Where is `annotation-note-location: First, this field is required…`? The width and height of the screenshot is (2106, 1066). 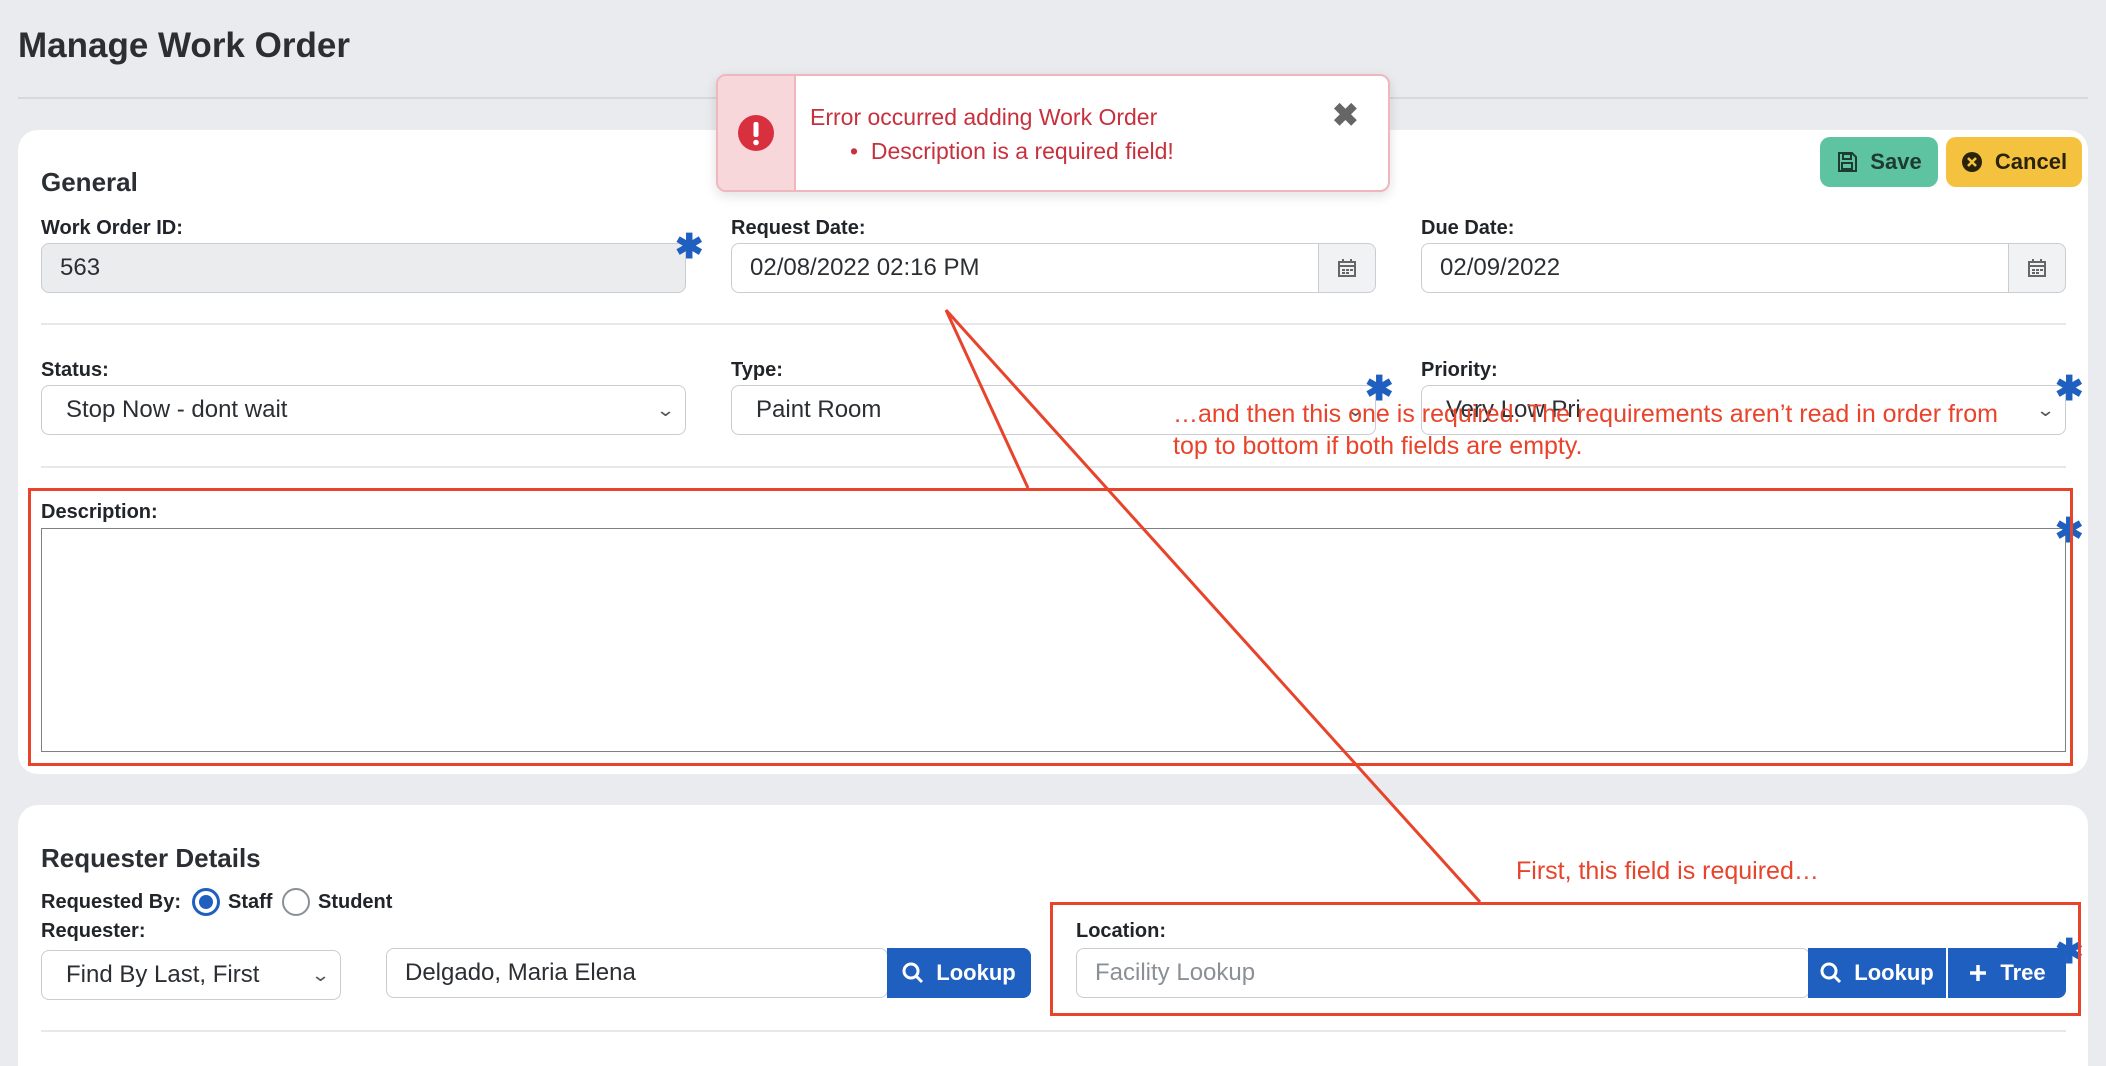 annotation-note-location: First, this field is required… is located at coordinates (1667, 871).